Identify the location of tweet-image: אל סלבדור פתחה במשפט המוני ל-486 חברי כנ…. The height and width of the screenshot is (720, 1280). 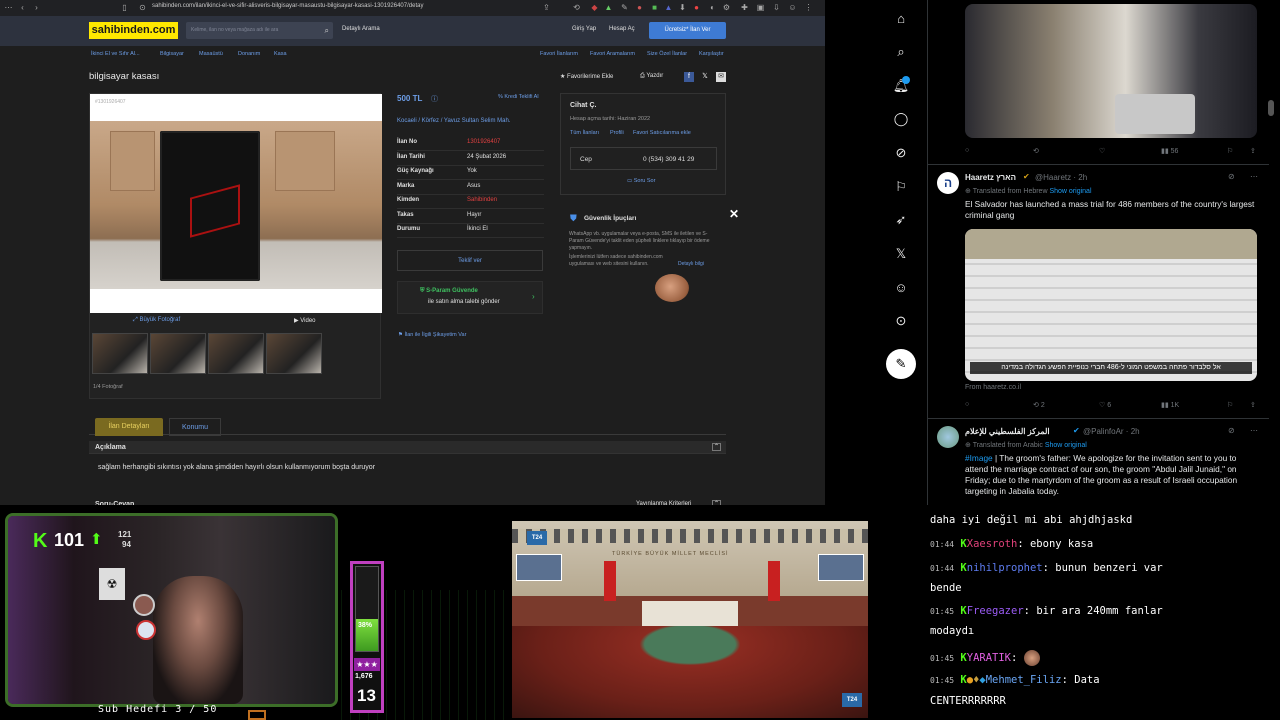
(1111, 305).